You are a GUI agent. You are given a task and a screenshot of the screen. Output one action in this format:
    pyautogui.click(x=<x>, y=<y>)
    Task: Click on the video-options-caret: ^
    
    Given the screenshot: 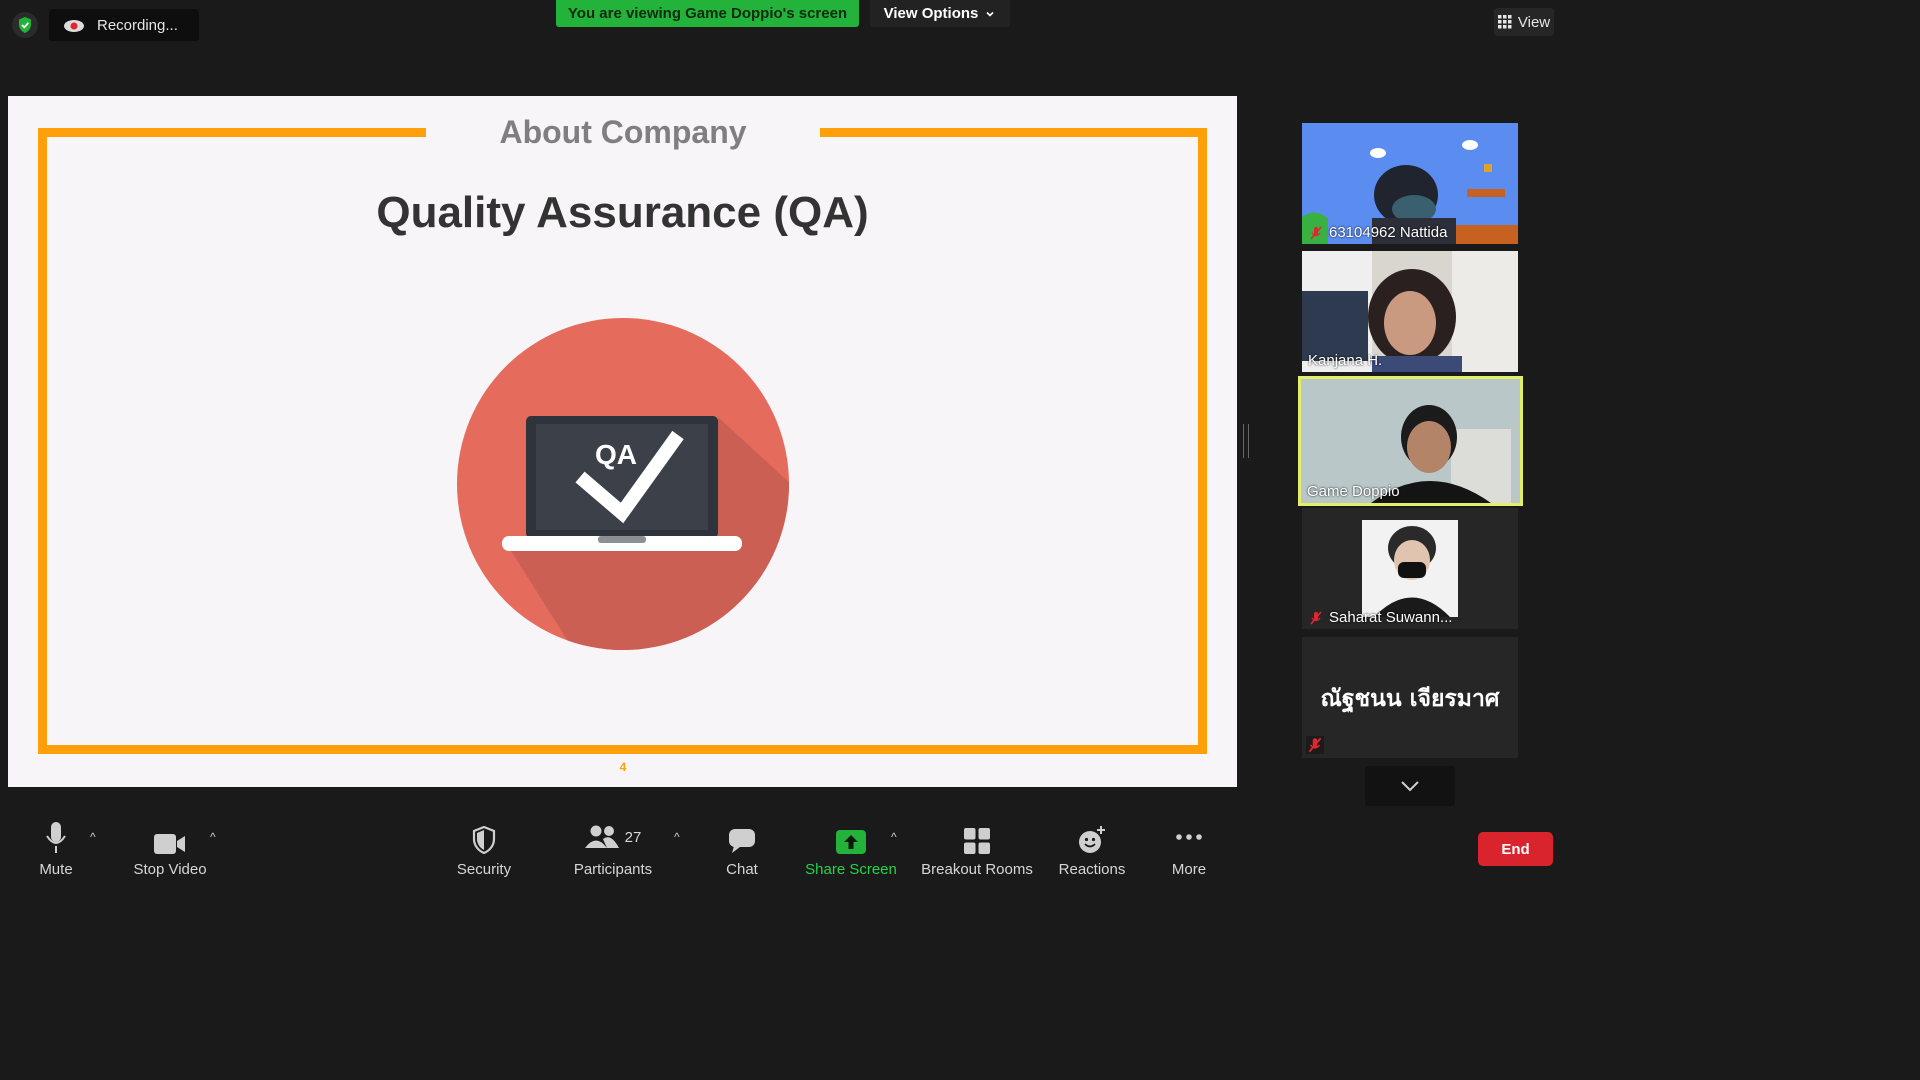 What is the action you would take?
    pyautogui.click(x=213, y=837)
    